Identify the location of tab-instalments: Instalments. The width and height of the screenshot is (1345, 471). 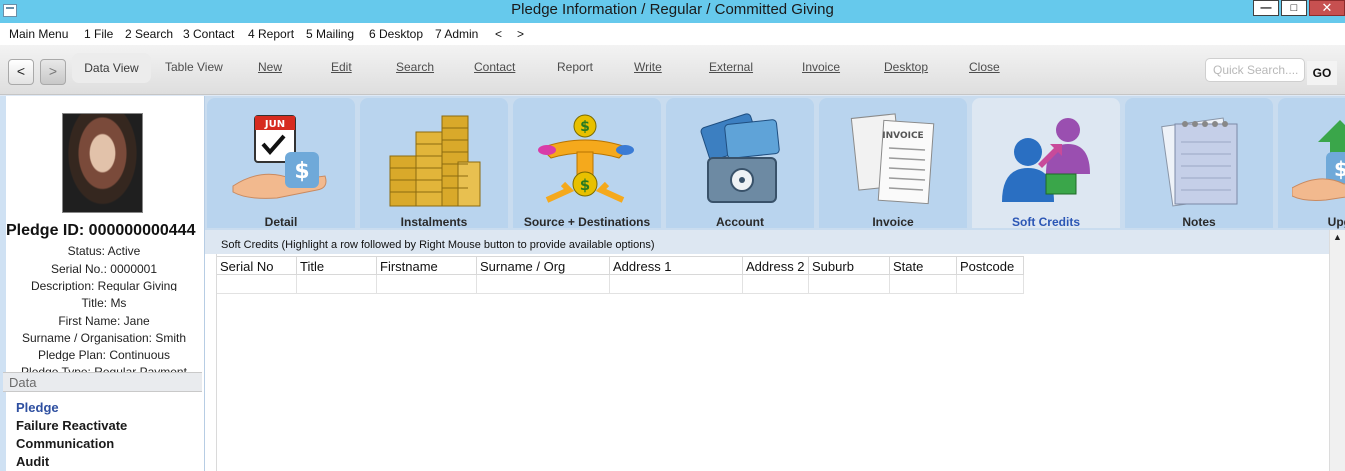
(434, 163).